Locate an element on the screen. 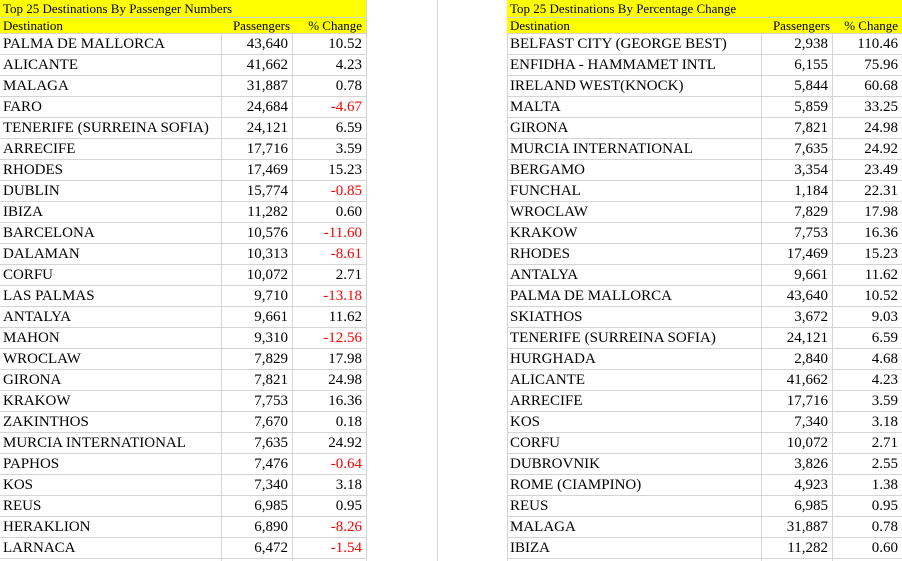 This screenshot has width=902, height=561. passengers-cell: 6,155 is located at coordinates (796, 65).